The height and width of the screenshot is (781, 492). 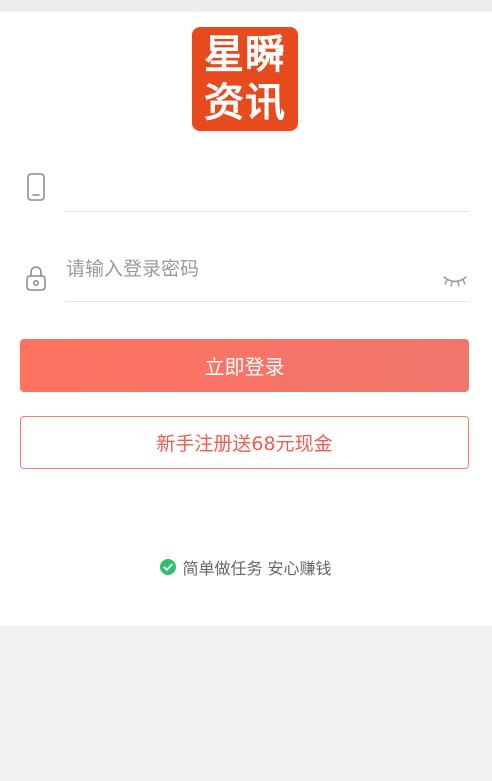 I want to click on check-circle-icon, so click(x=168, y=567).